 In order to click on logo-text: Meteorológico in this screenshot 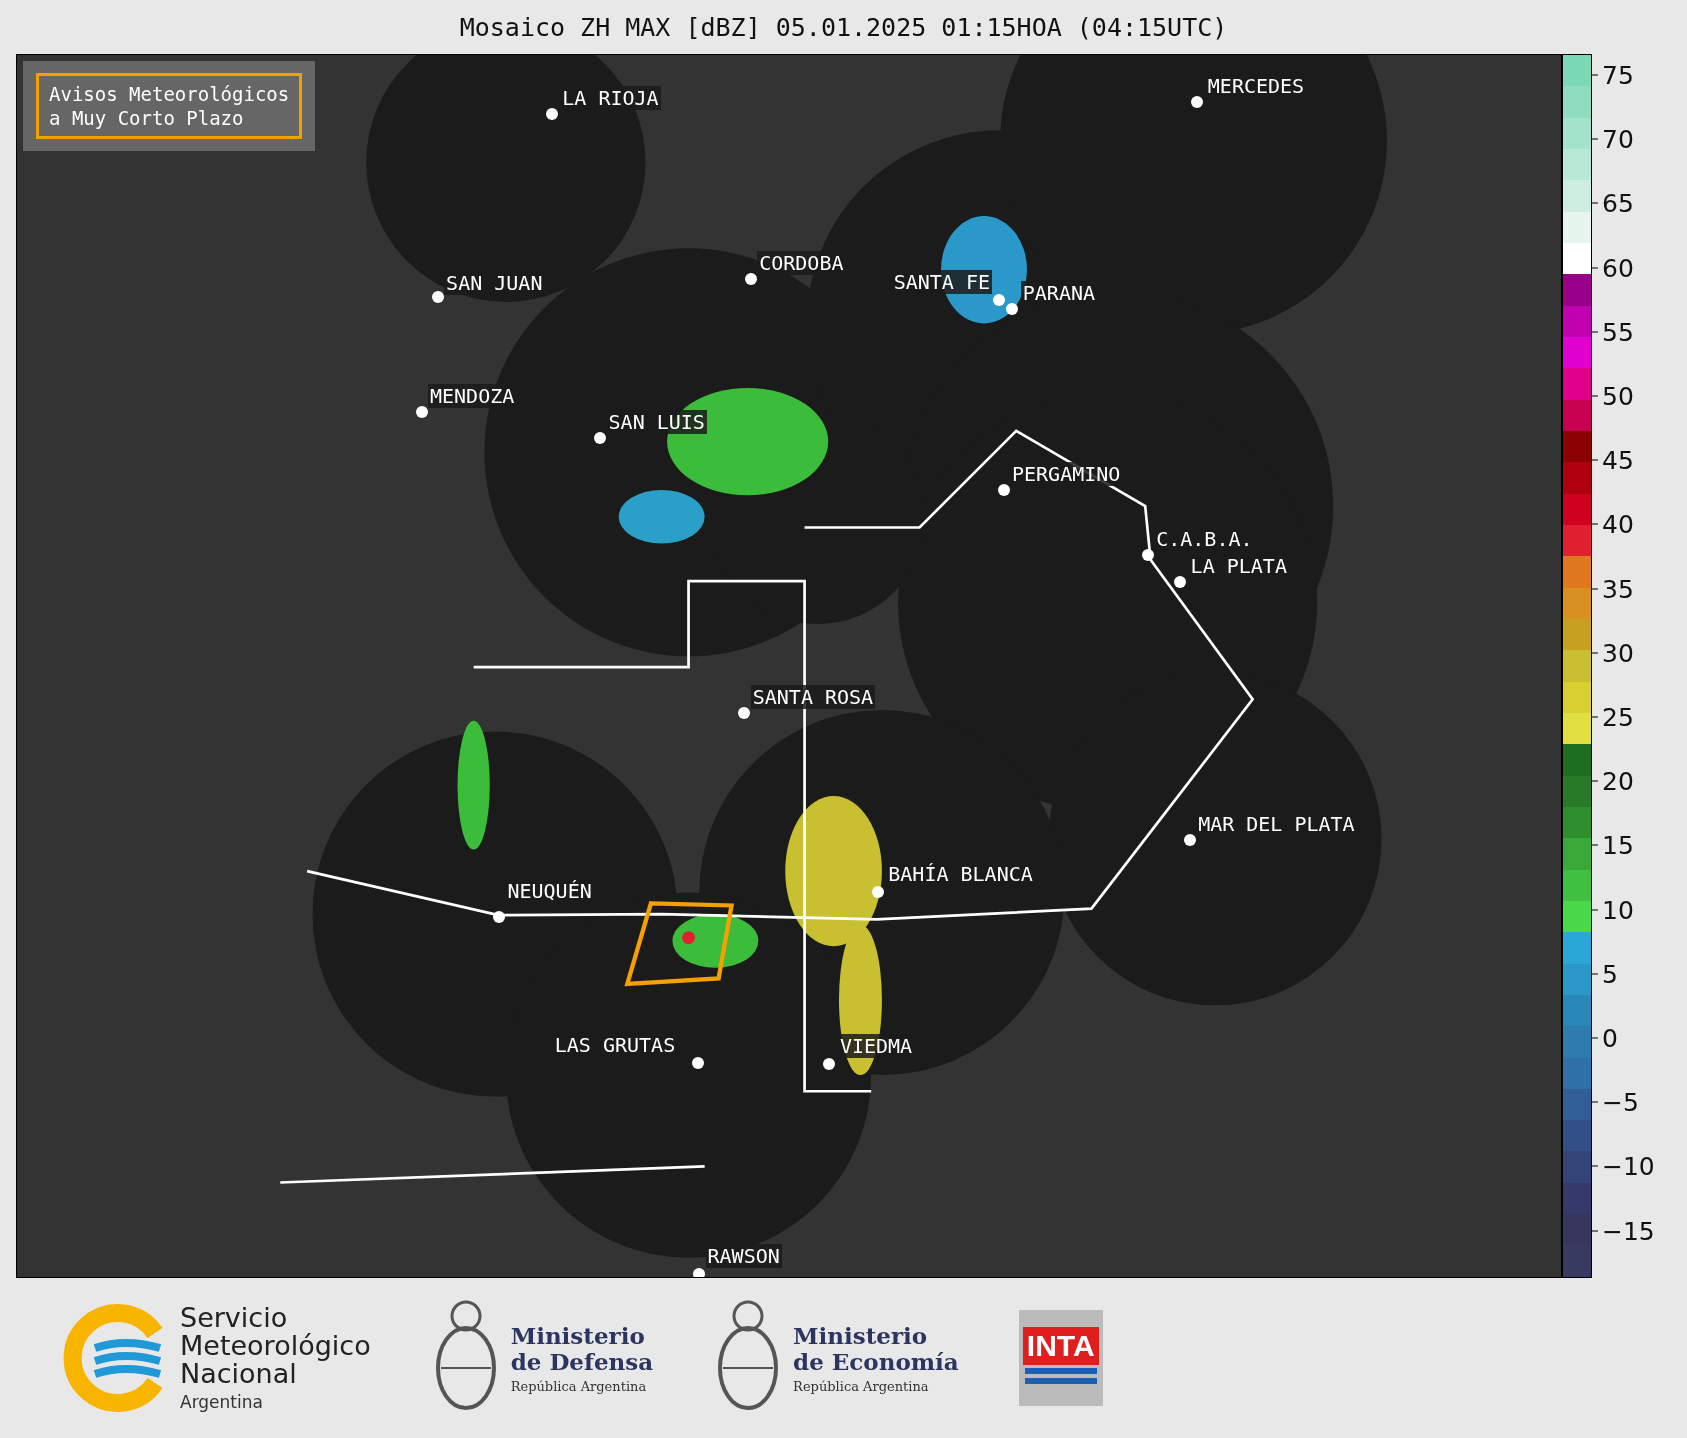, I will do `click(275, 1346)`.